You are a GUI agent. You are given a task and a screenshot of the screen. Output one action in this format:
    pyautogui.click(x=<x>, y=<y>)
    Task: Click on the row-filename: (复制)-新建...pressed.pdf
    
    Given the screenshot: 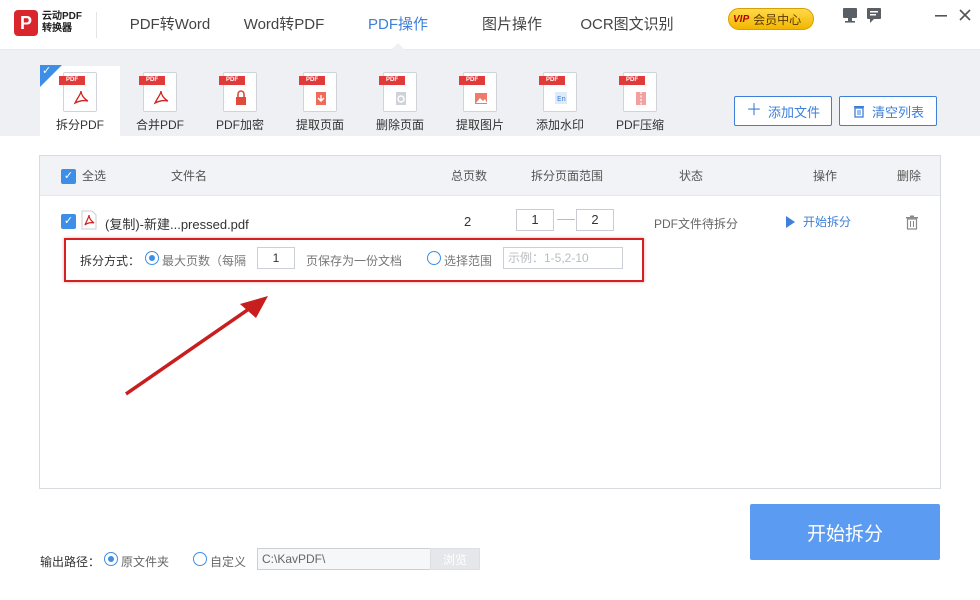 What is the action you would take?
    pyautogui.click(x=177, y=224)
    